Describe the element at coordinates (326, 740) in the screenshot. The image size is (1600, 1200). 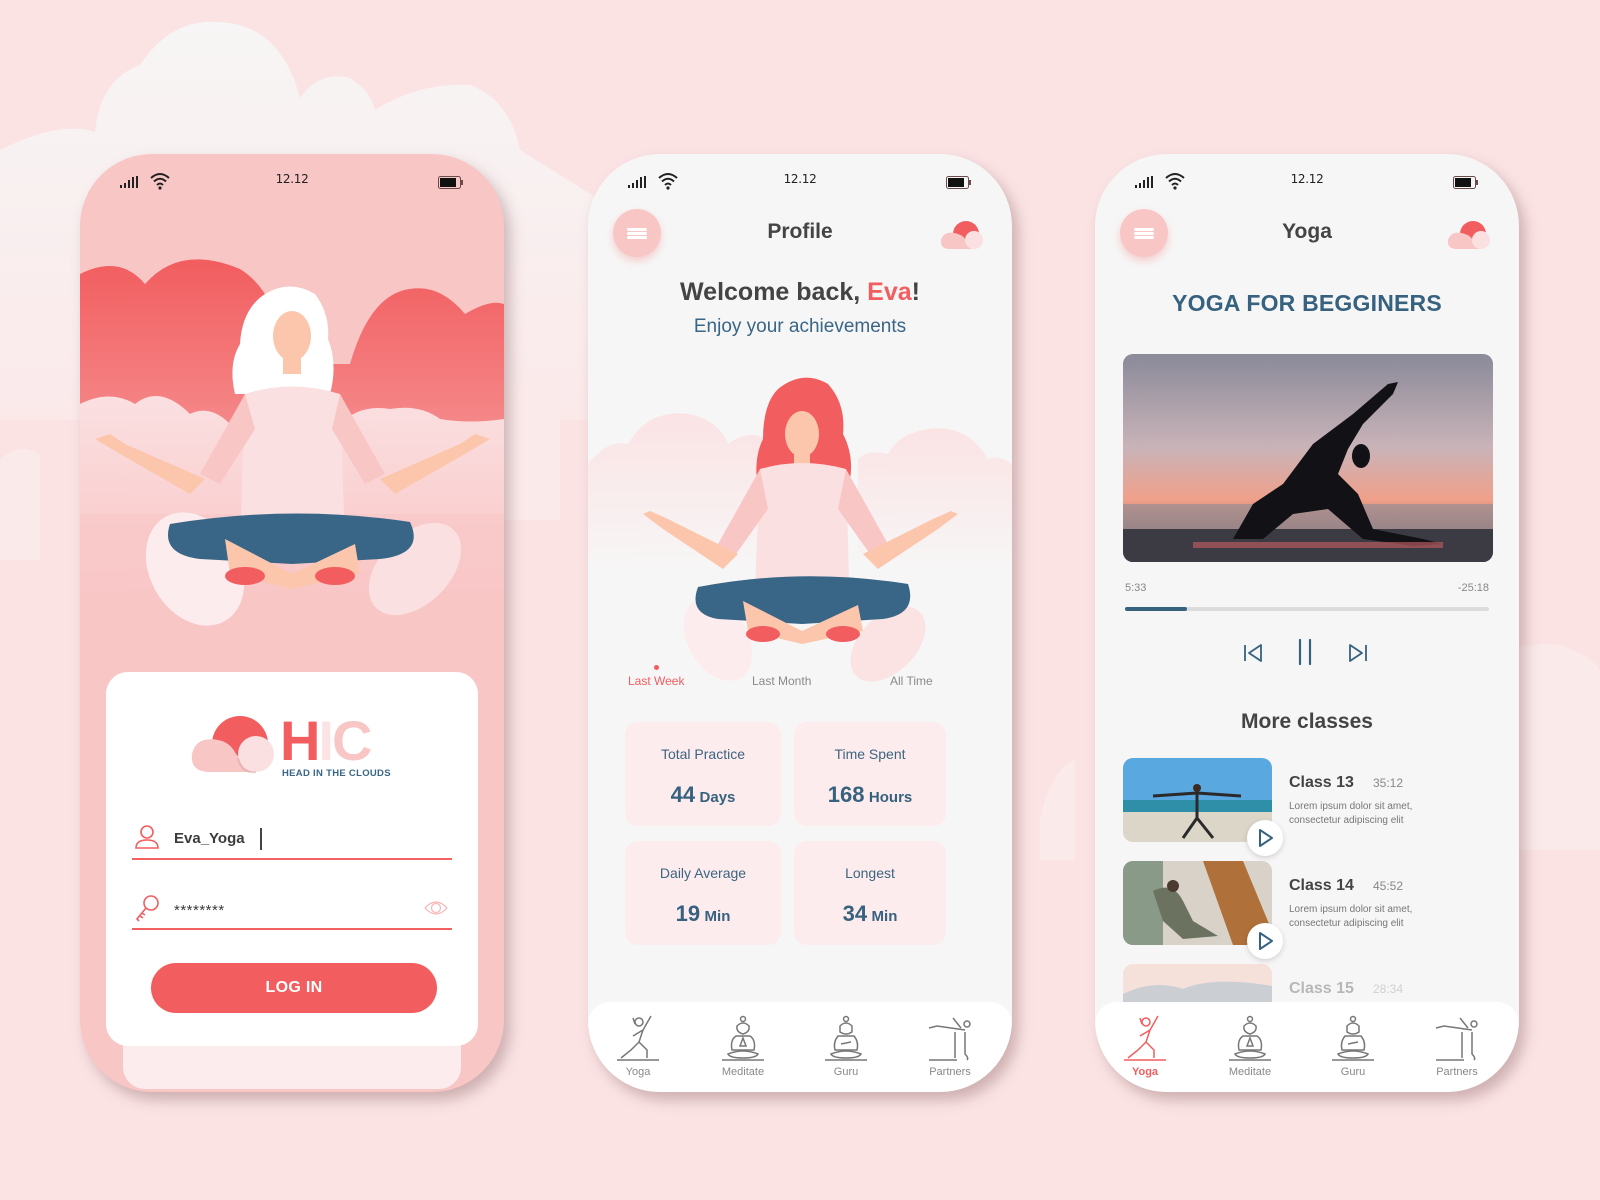
I see `logo-wordmark: HIC` at that location.